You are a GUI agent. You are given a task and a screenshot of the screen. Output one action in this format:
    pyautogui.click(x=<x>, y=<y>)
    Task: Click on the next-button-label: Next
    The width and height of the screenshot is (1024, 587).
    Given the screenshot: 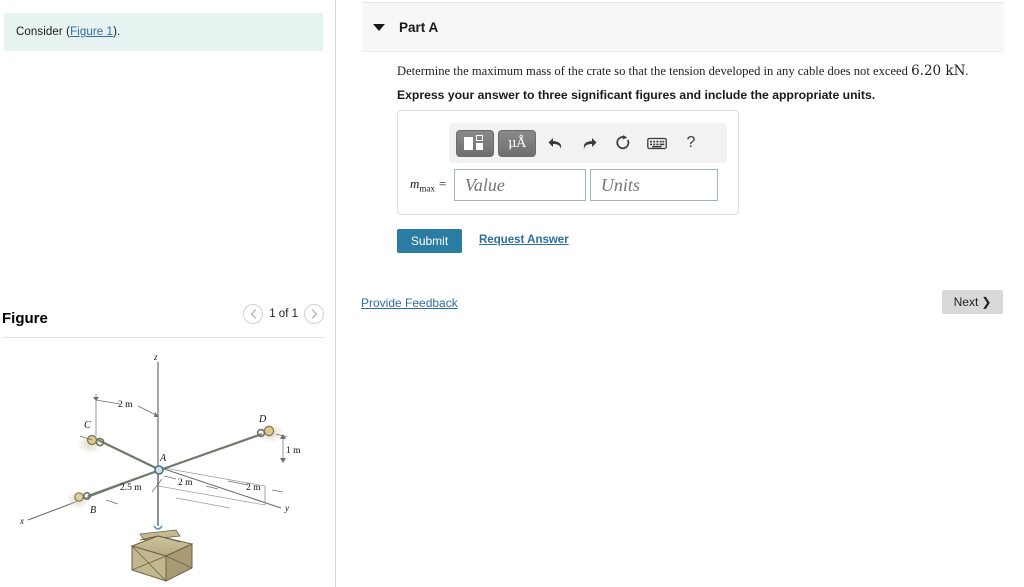 What is the action you would take?
    pyautogui.click(x=966, y=302)
    